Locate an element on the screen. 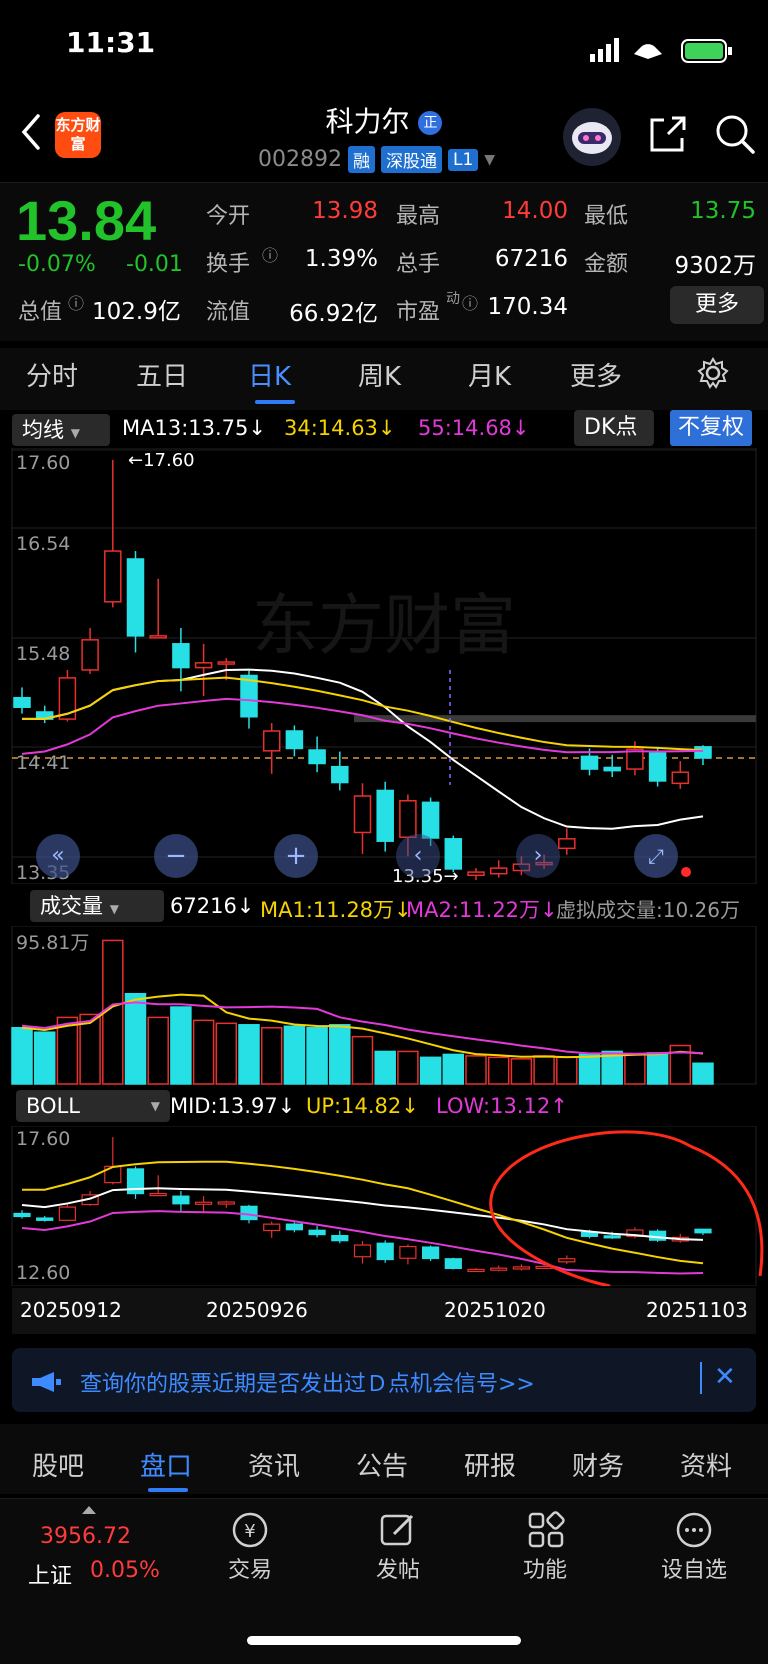 The width and height of the screenshot is (768, 1664). boll-axis-top: 17.60 is located at coordinates (43, 1139).